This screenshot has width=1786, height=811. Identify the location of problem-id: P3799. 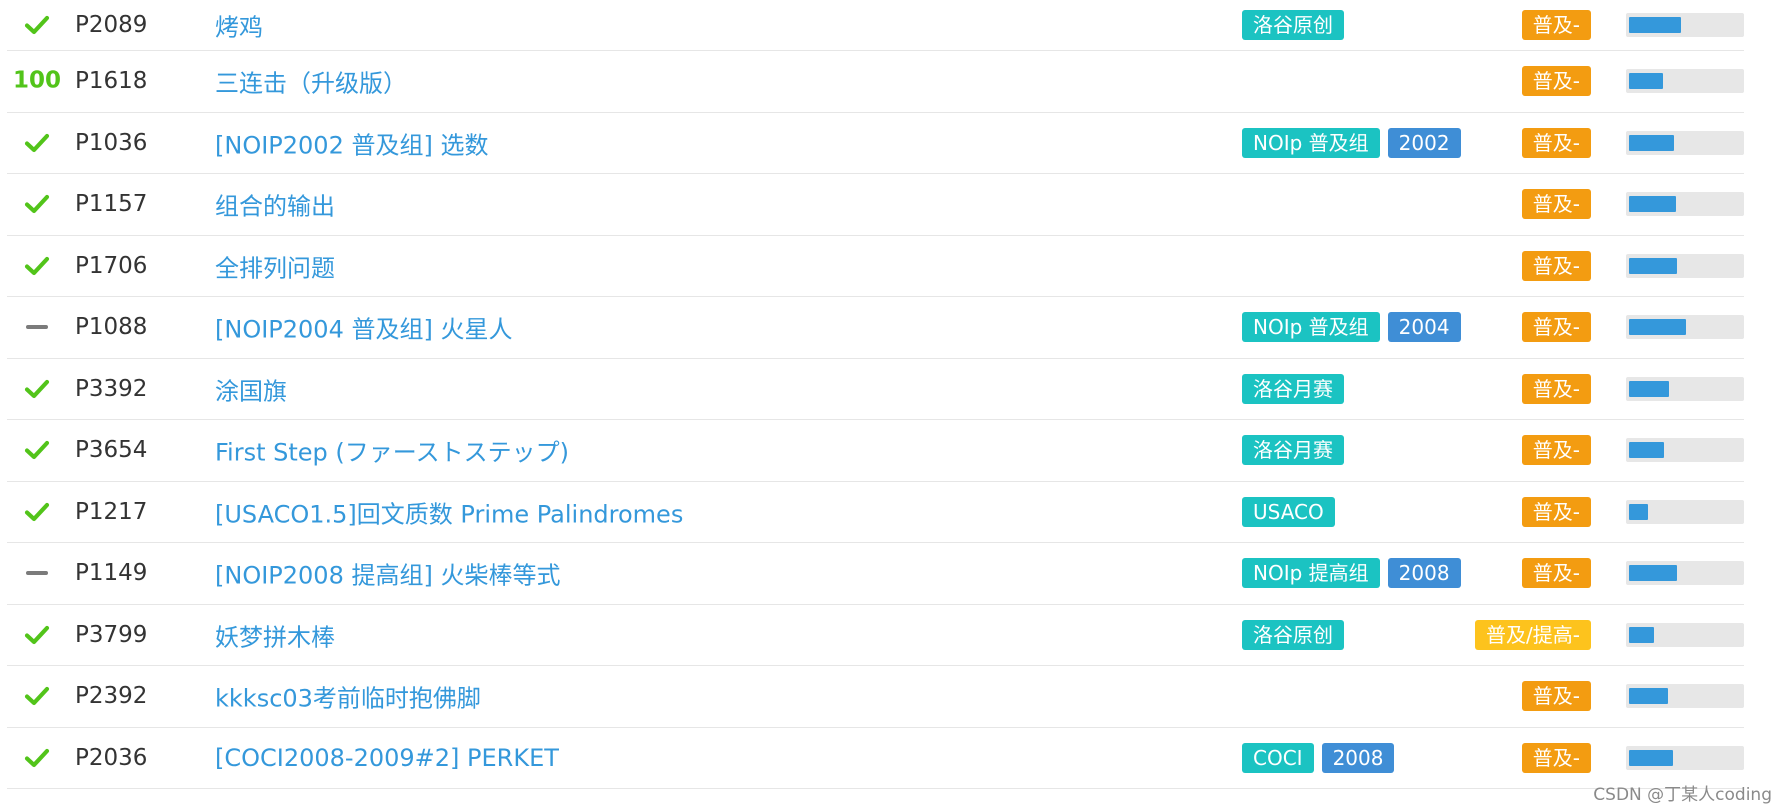
(111, 635).